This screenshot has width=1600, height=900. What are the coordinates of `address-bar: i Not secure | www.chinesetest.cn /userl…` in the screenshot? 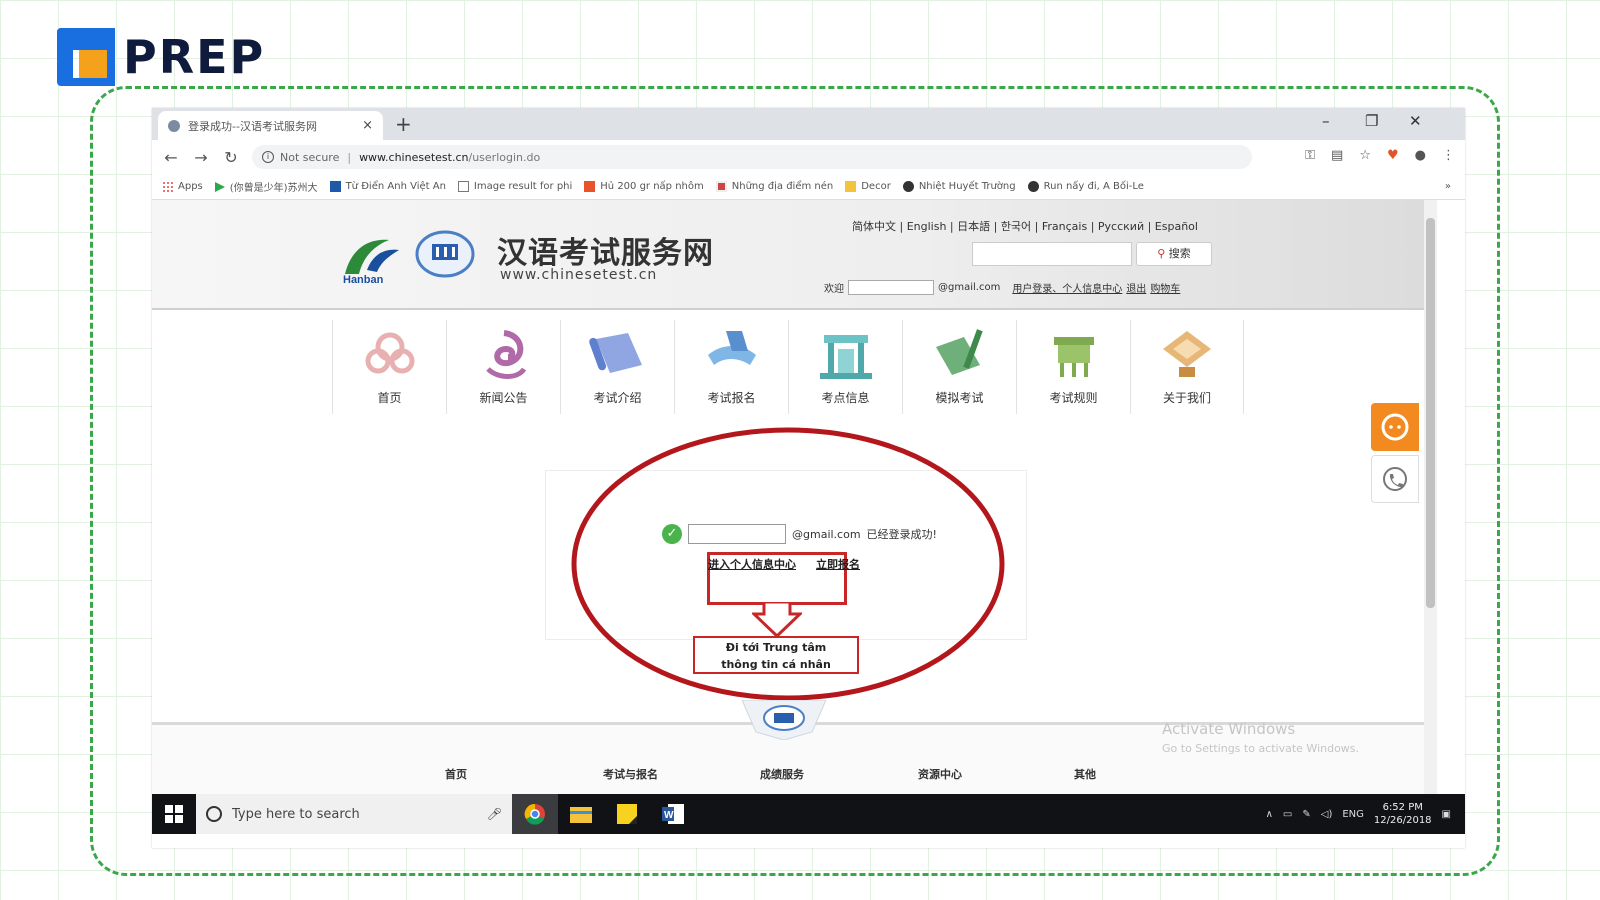 It's located at (752, 157).